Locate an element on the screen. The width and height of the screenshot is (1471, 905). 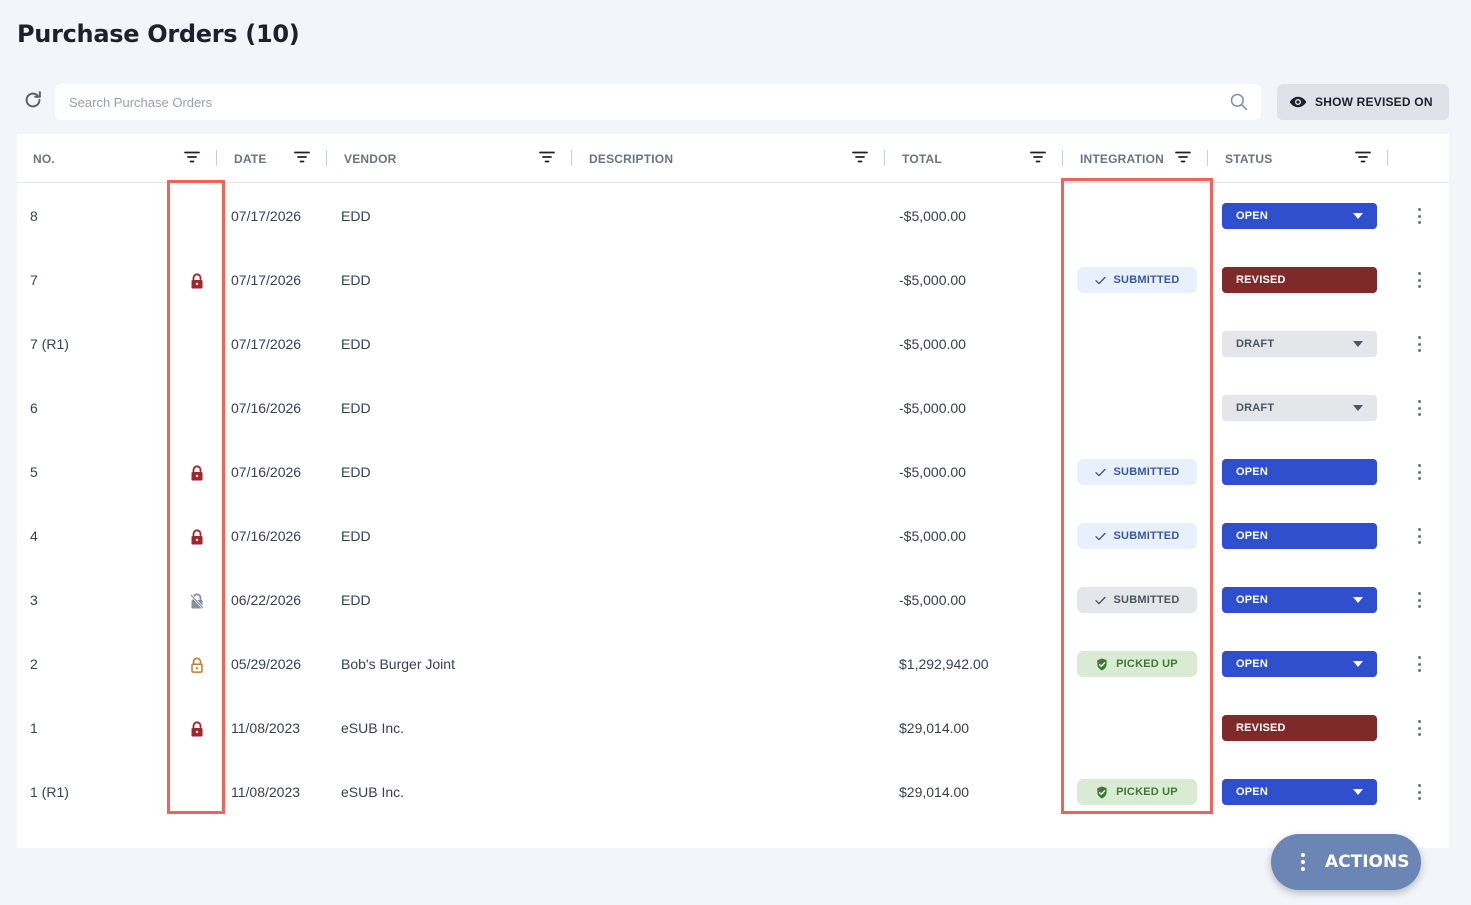
po-number: 6 is located at coordinates (34, 408).